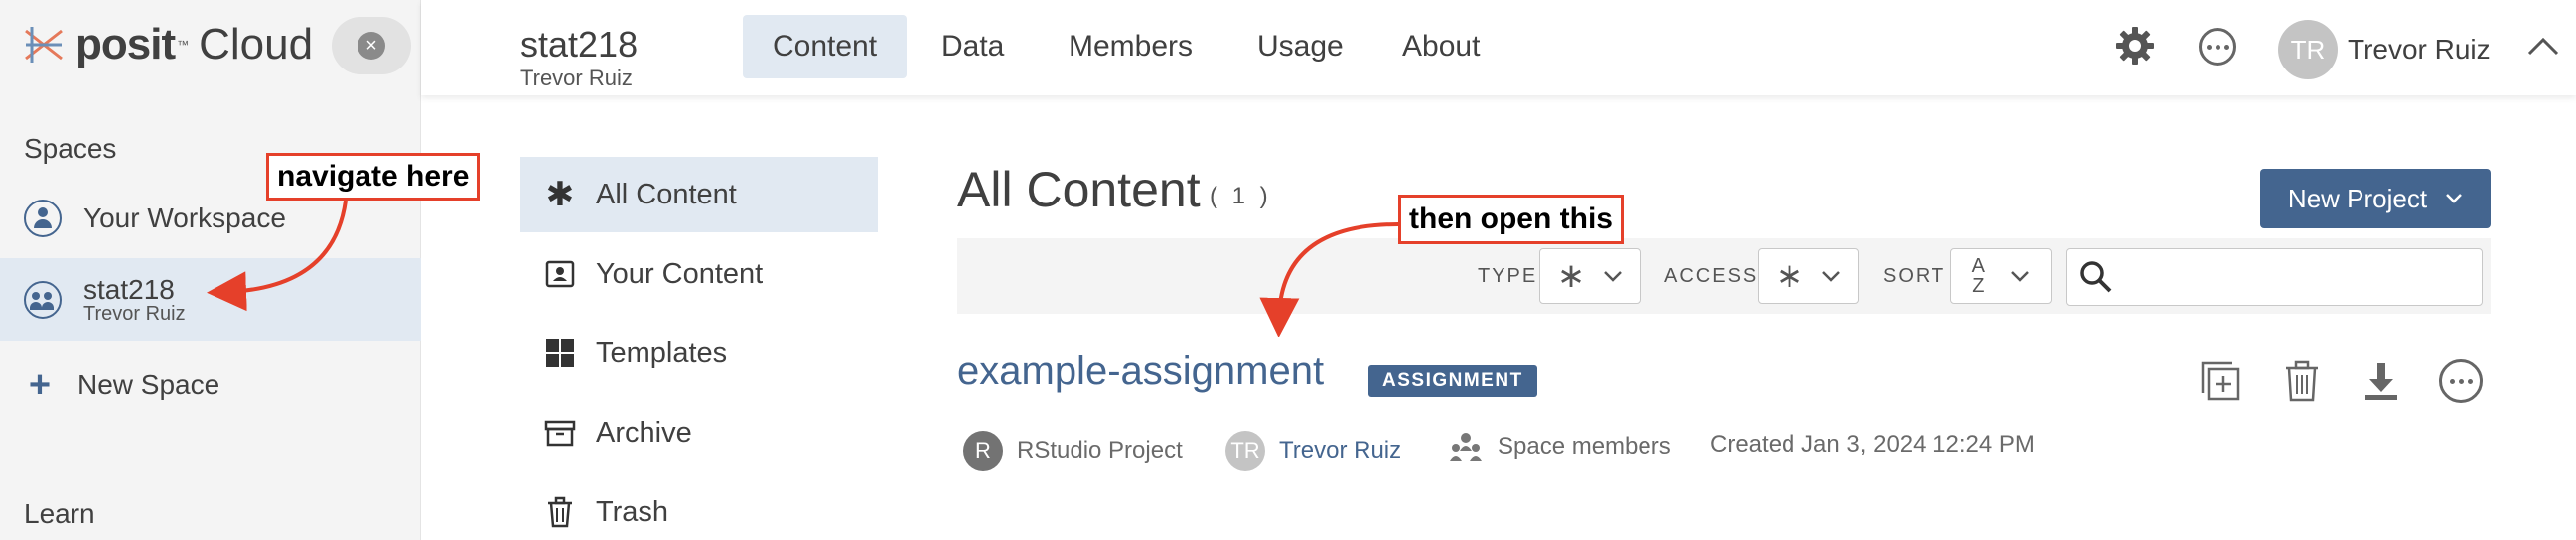  I want to click on access-filter-label: ACCESS, so click(1712, 276).